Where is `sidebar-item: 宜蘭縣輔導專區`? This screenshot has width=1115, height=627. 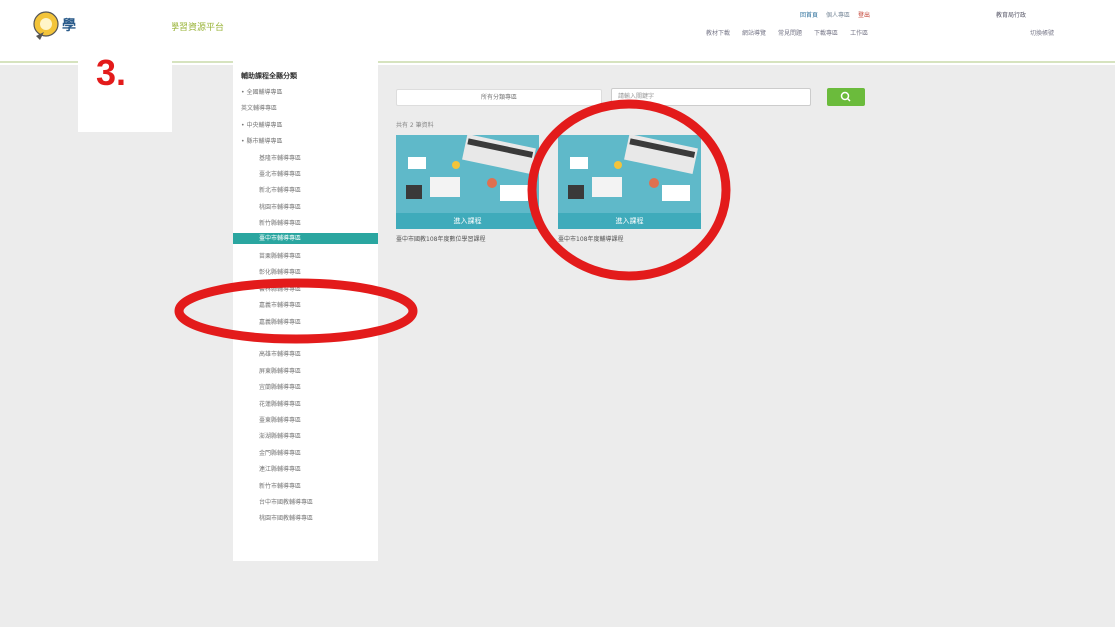 sidebar-item: 宜蘭縣輔導專區 is located at coordinates (280, 386).